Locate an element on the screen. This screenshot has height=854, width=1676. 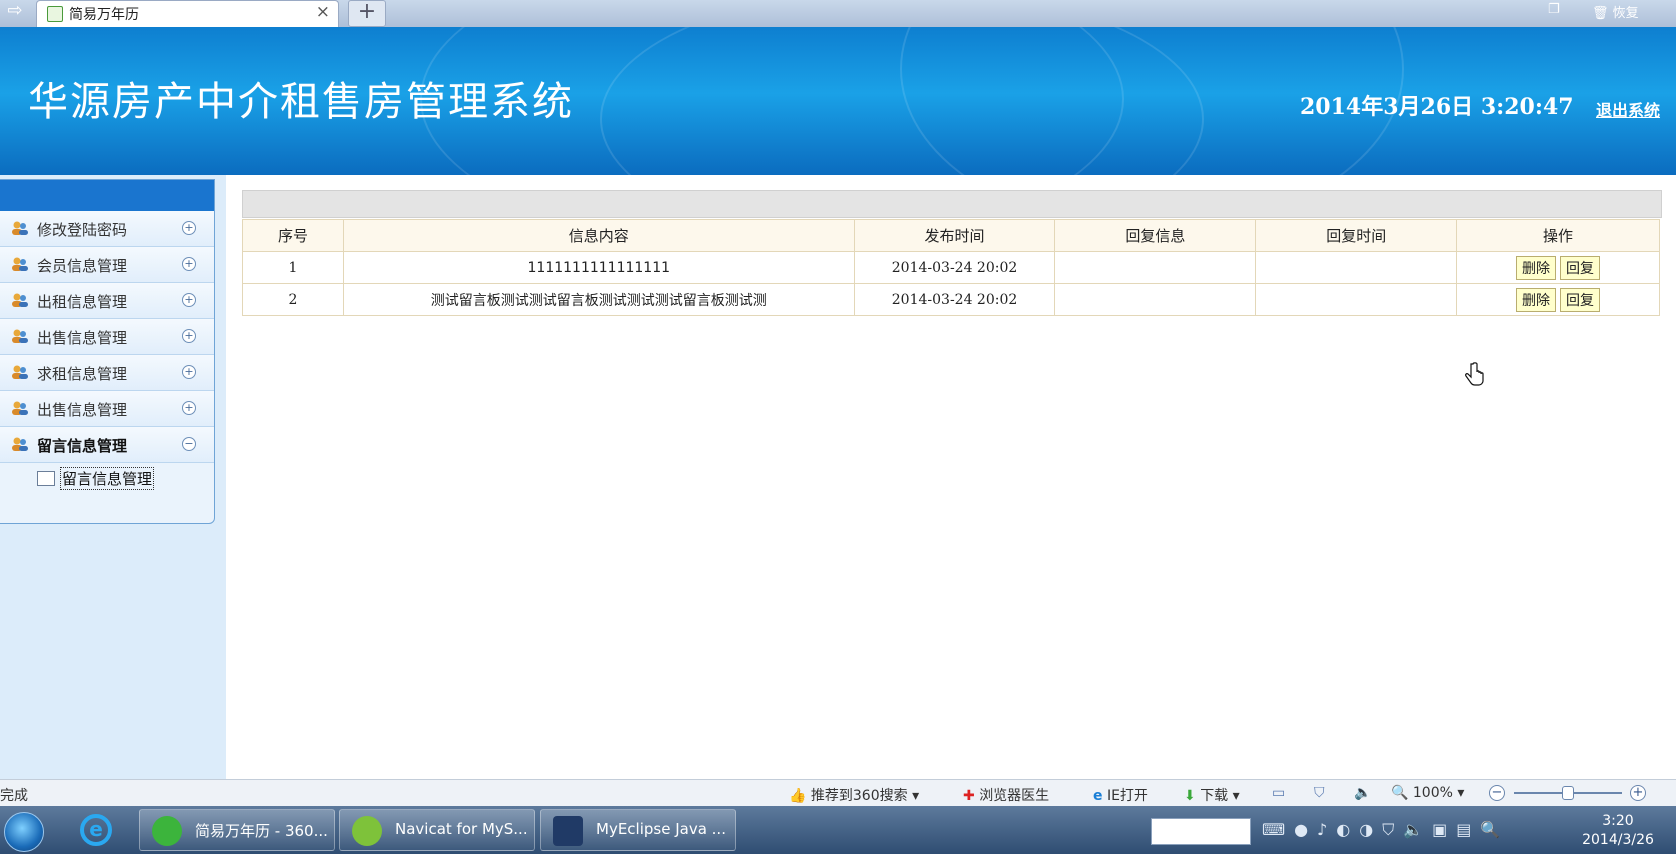
shield-icon: ⛉ is located at coordinates (1319, 793).